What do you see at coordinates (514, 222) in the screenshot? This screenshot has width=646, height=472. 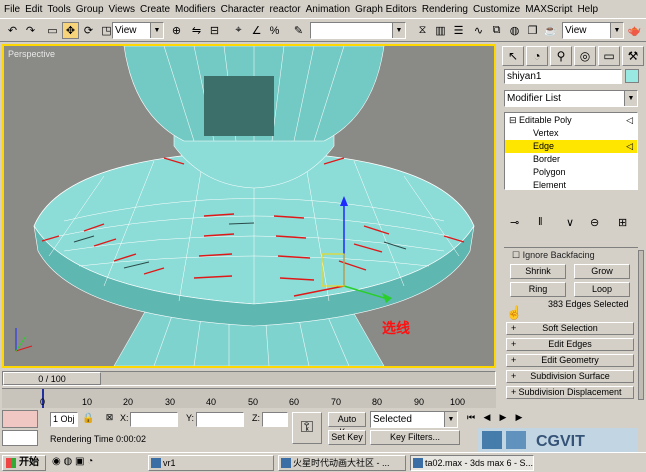 I see `pin-stack-icon: ⊸` at bounding box center [514, 222].